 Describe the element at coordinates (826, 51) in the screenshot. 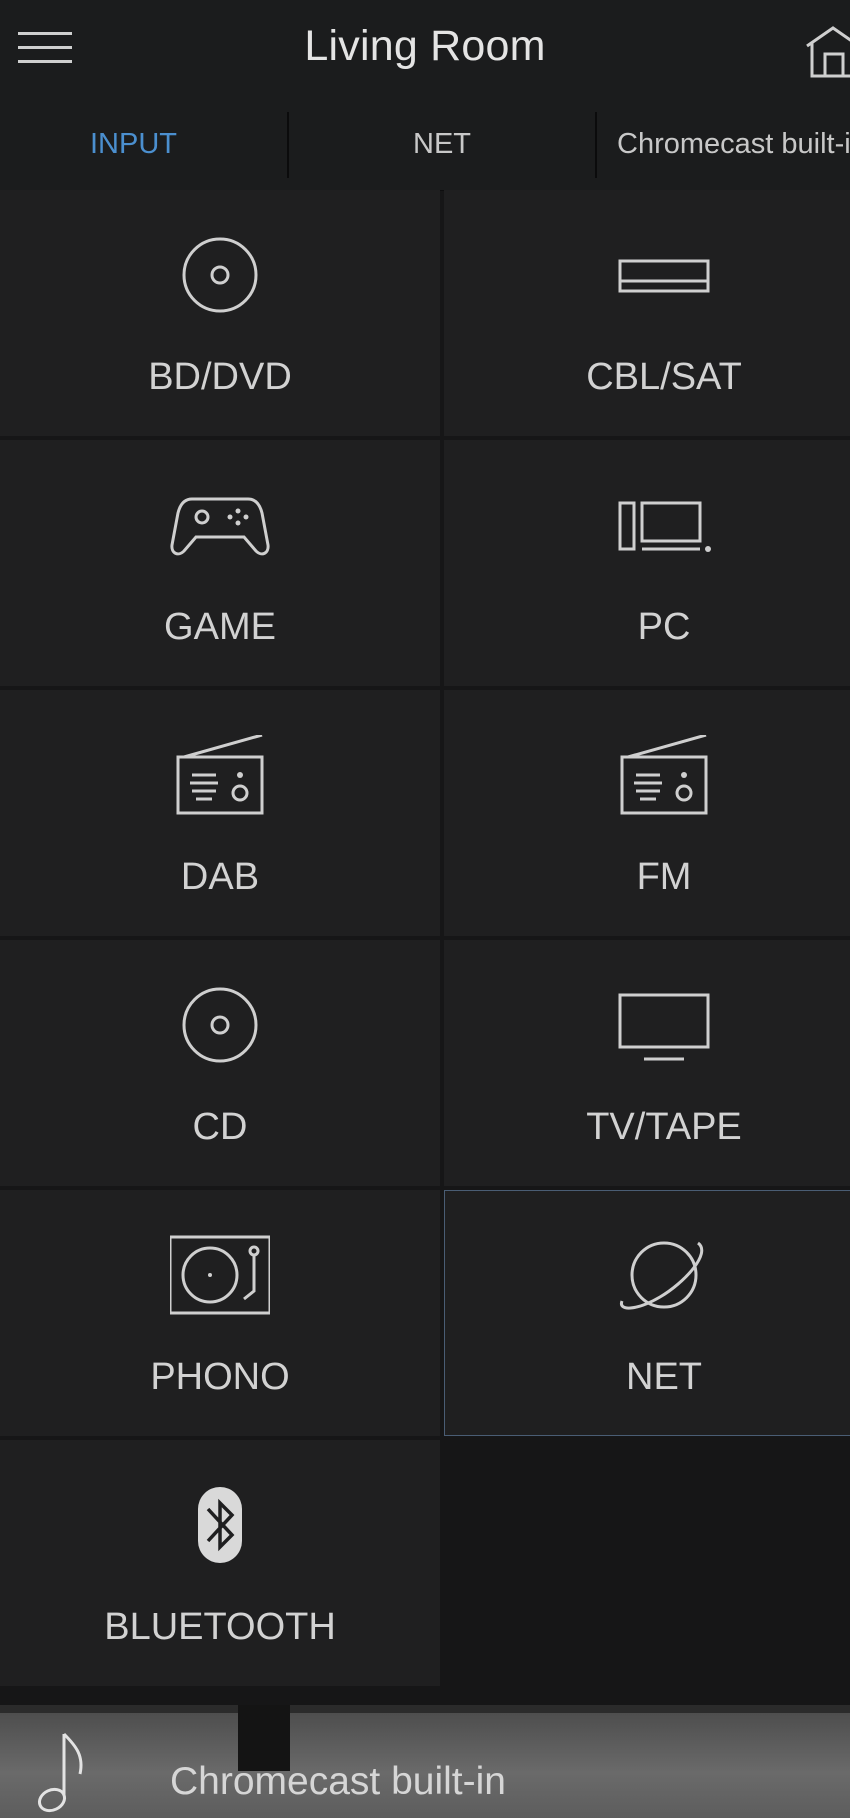

I see `home-icon` at that location.